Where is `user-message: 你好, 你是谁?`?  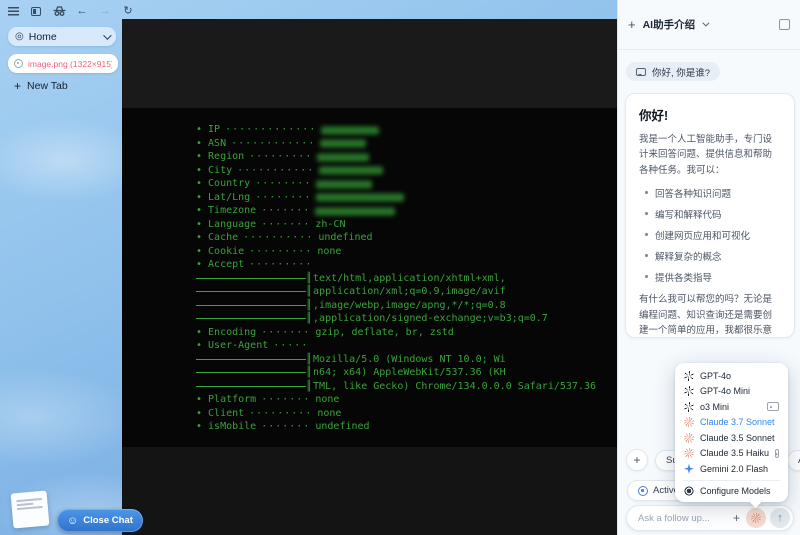
user-message: 你好, 你是谁? is located at coordinates (673, 71).